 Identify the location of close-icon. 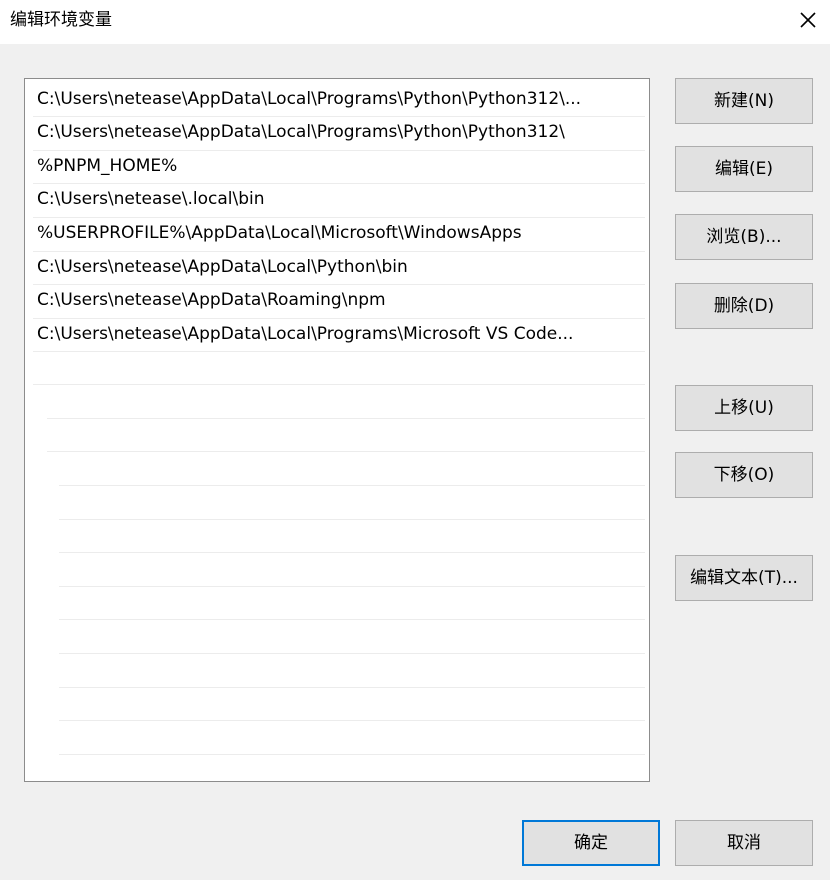
(808, 20).